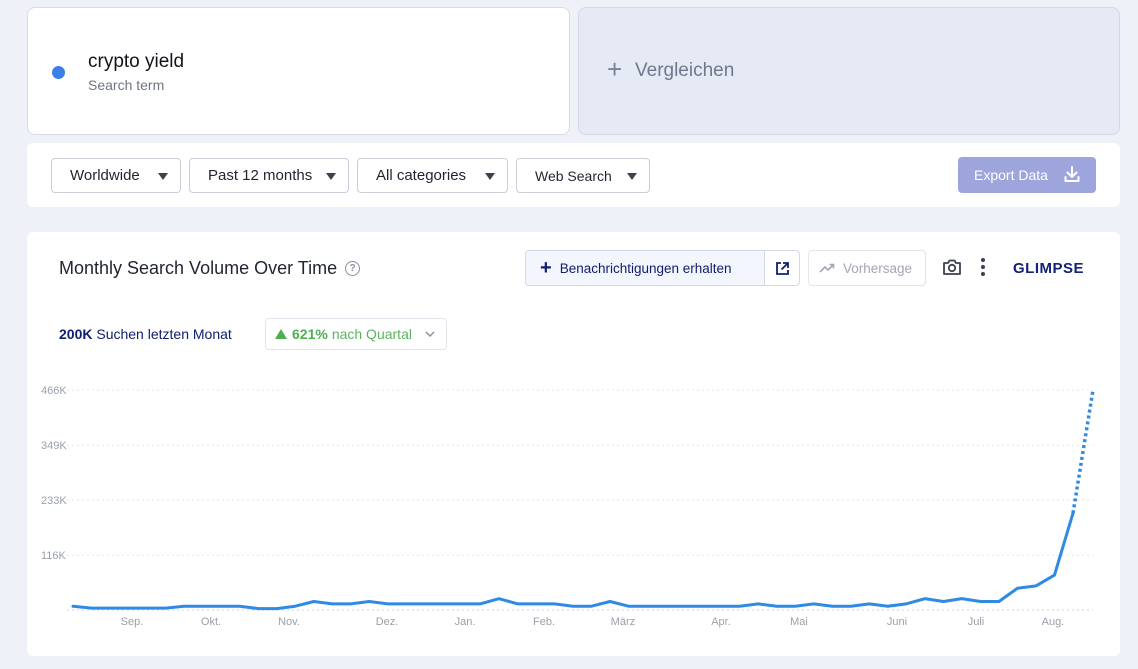 This screenshot has width=1138, height=669. What do you see at coordinates (211, 622) in the screenshot?
I see `x-tick-label: Okt.` at bounding box center [211, 622].